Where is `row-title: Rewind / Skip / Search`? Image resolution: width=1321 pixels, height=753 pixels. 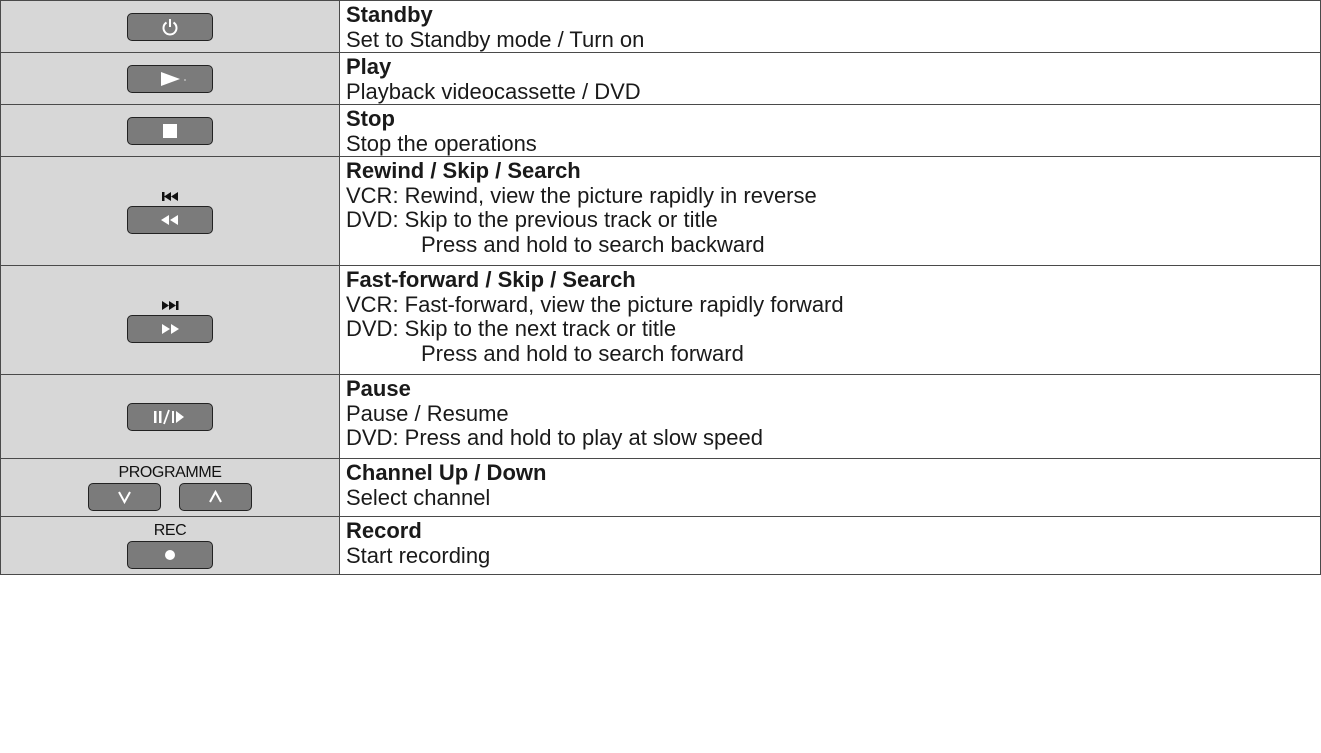 row-title: Rewind / Skip / Search is located at coordinates (463, 170).